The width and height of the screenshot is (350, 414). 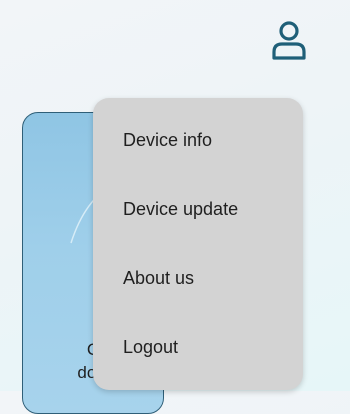 What do you see at coordinates (198, 278) in the screenshot?
I see `menu-item-about-us: About us` at bounding box center [198, 278].